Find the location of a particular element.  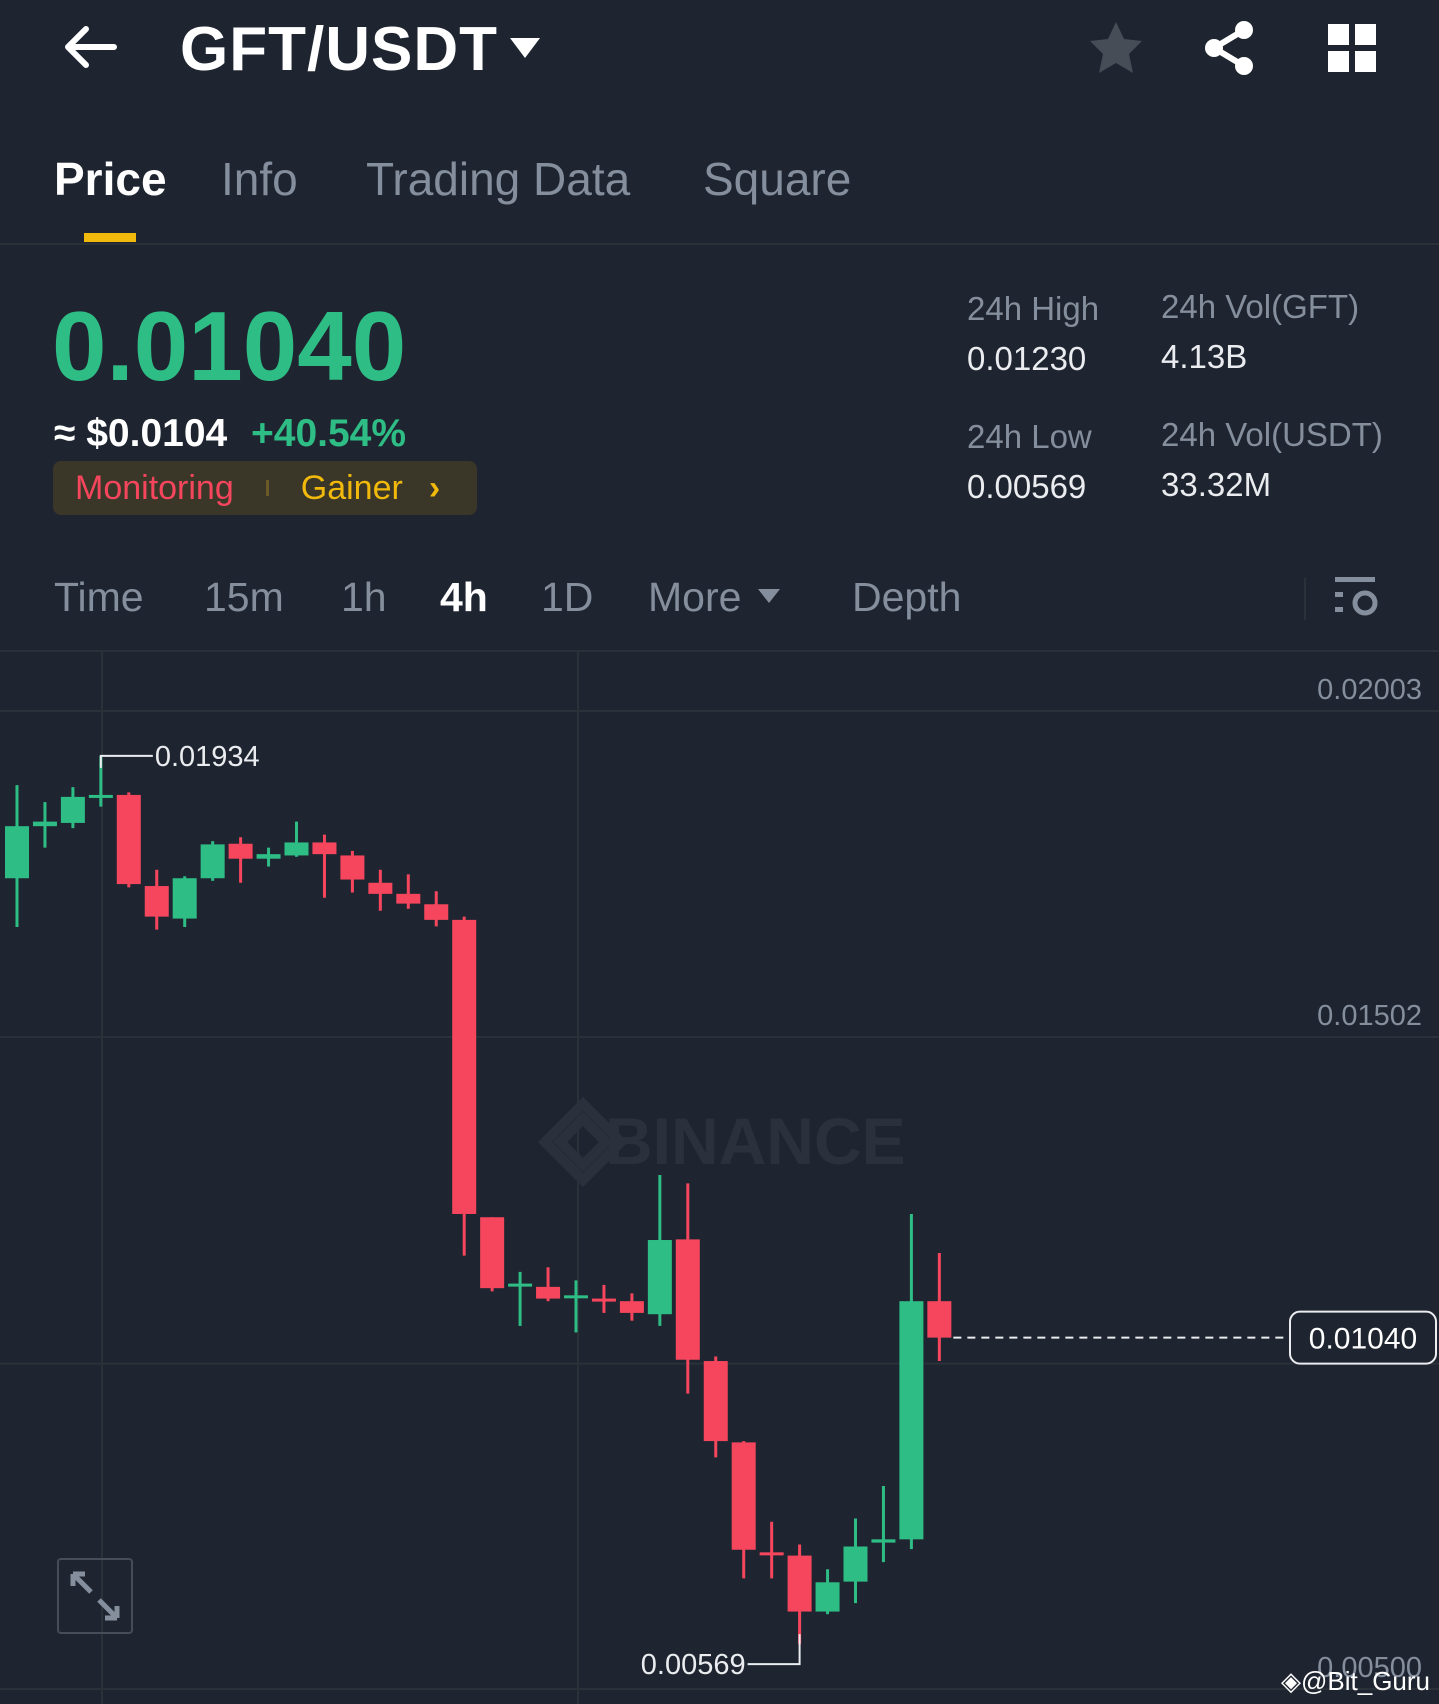

interval-more: More is located at coordinates (694, 597).